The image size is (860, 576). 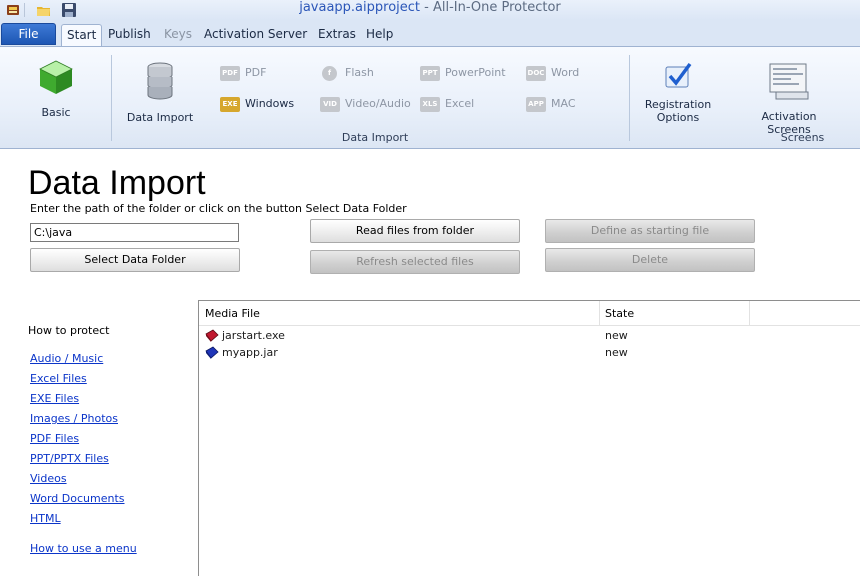 I want to click on pdf-icon: PDF, so click(x=230, y=73).